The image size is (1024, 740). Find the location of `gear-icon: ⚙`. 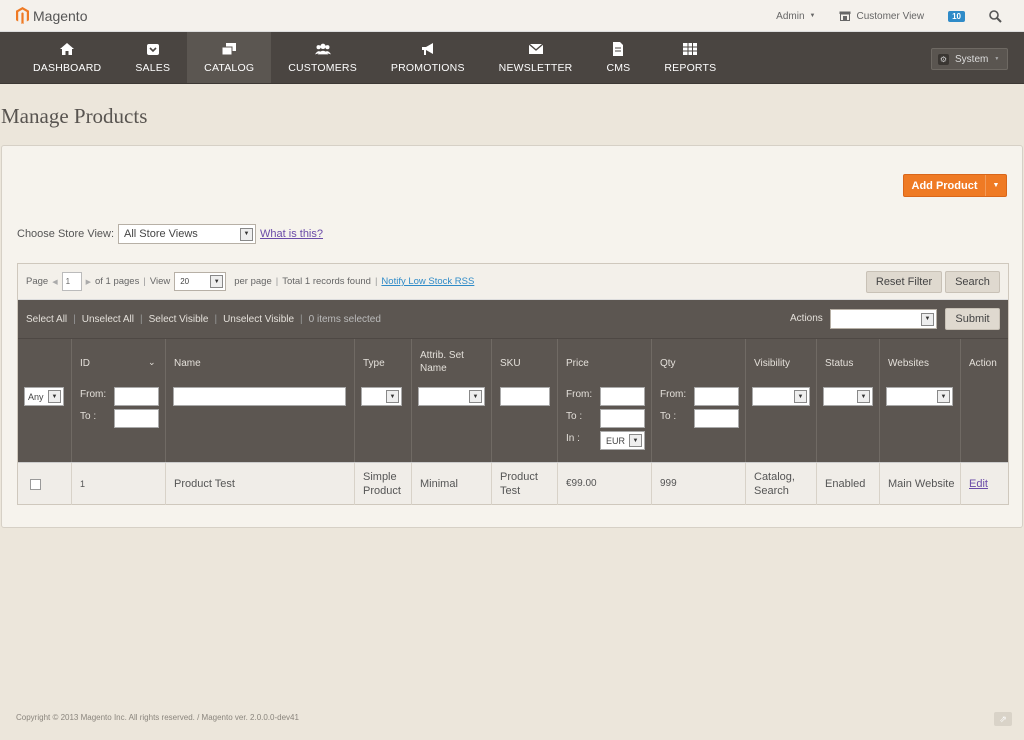

gear-icon: ⚙ is located at coordinates (943, 59).